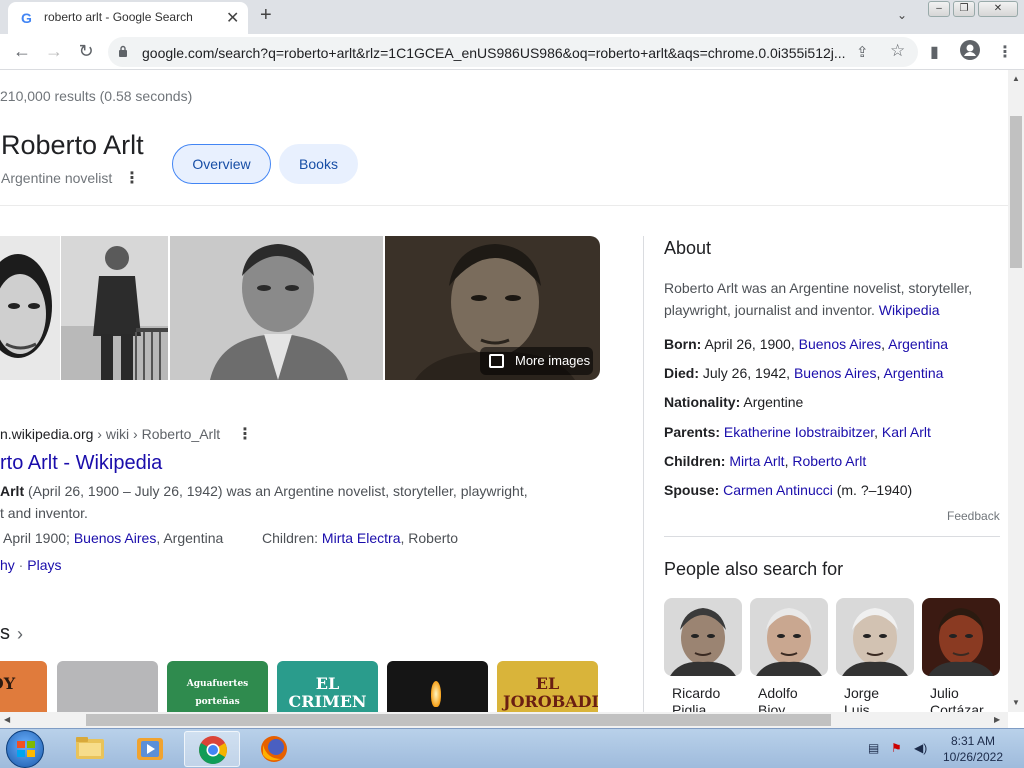  Describe the element at coordinates (115, 538) in the screenshot. I see `born-link: Buenos Aires` at that location.